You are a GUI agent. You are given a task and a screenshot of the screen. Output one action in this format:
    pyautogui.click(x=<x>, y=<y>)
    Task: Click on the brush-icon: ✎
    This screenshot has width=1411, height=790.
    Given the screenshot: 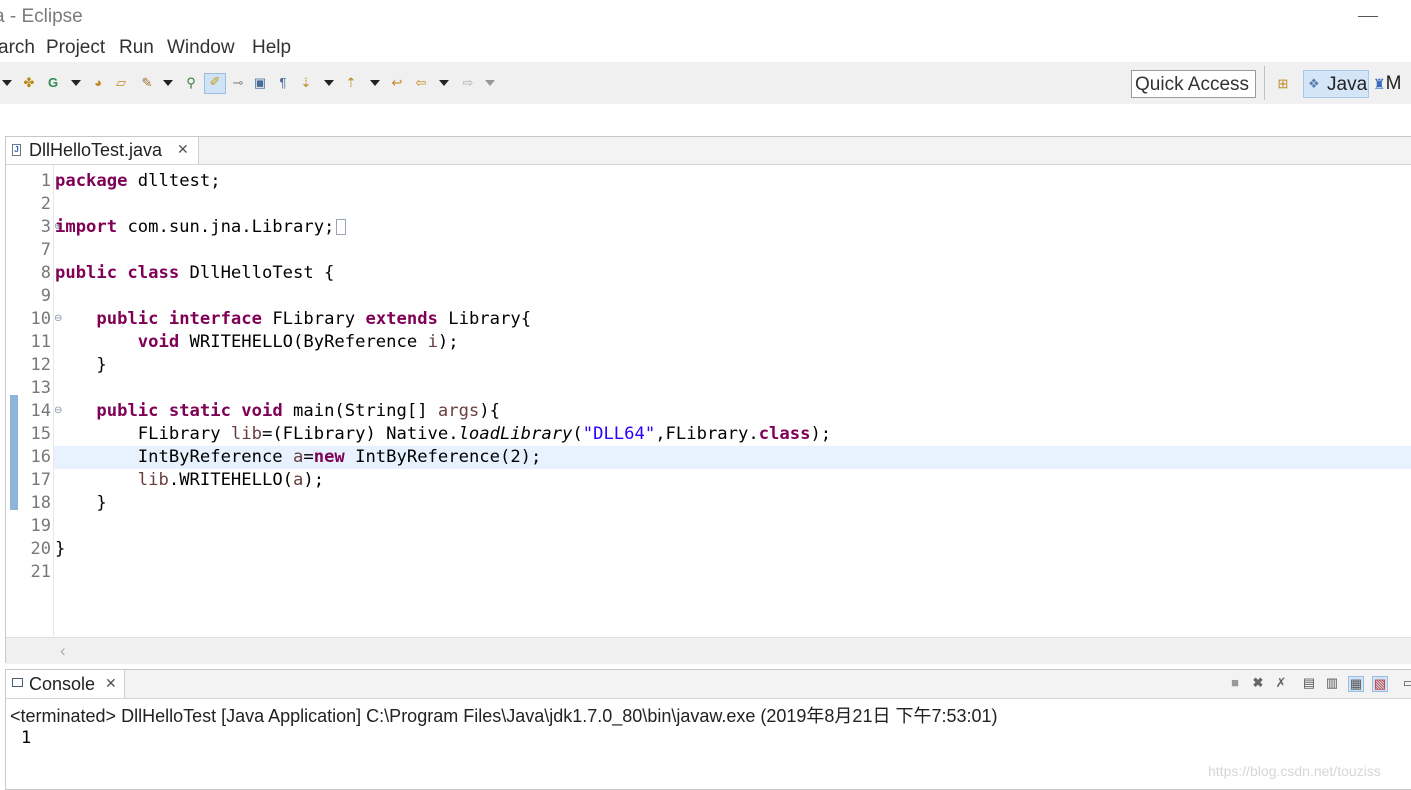 What is the action you would take?
    pyautogui.click(x=147, y=83)
    